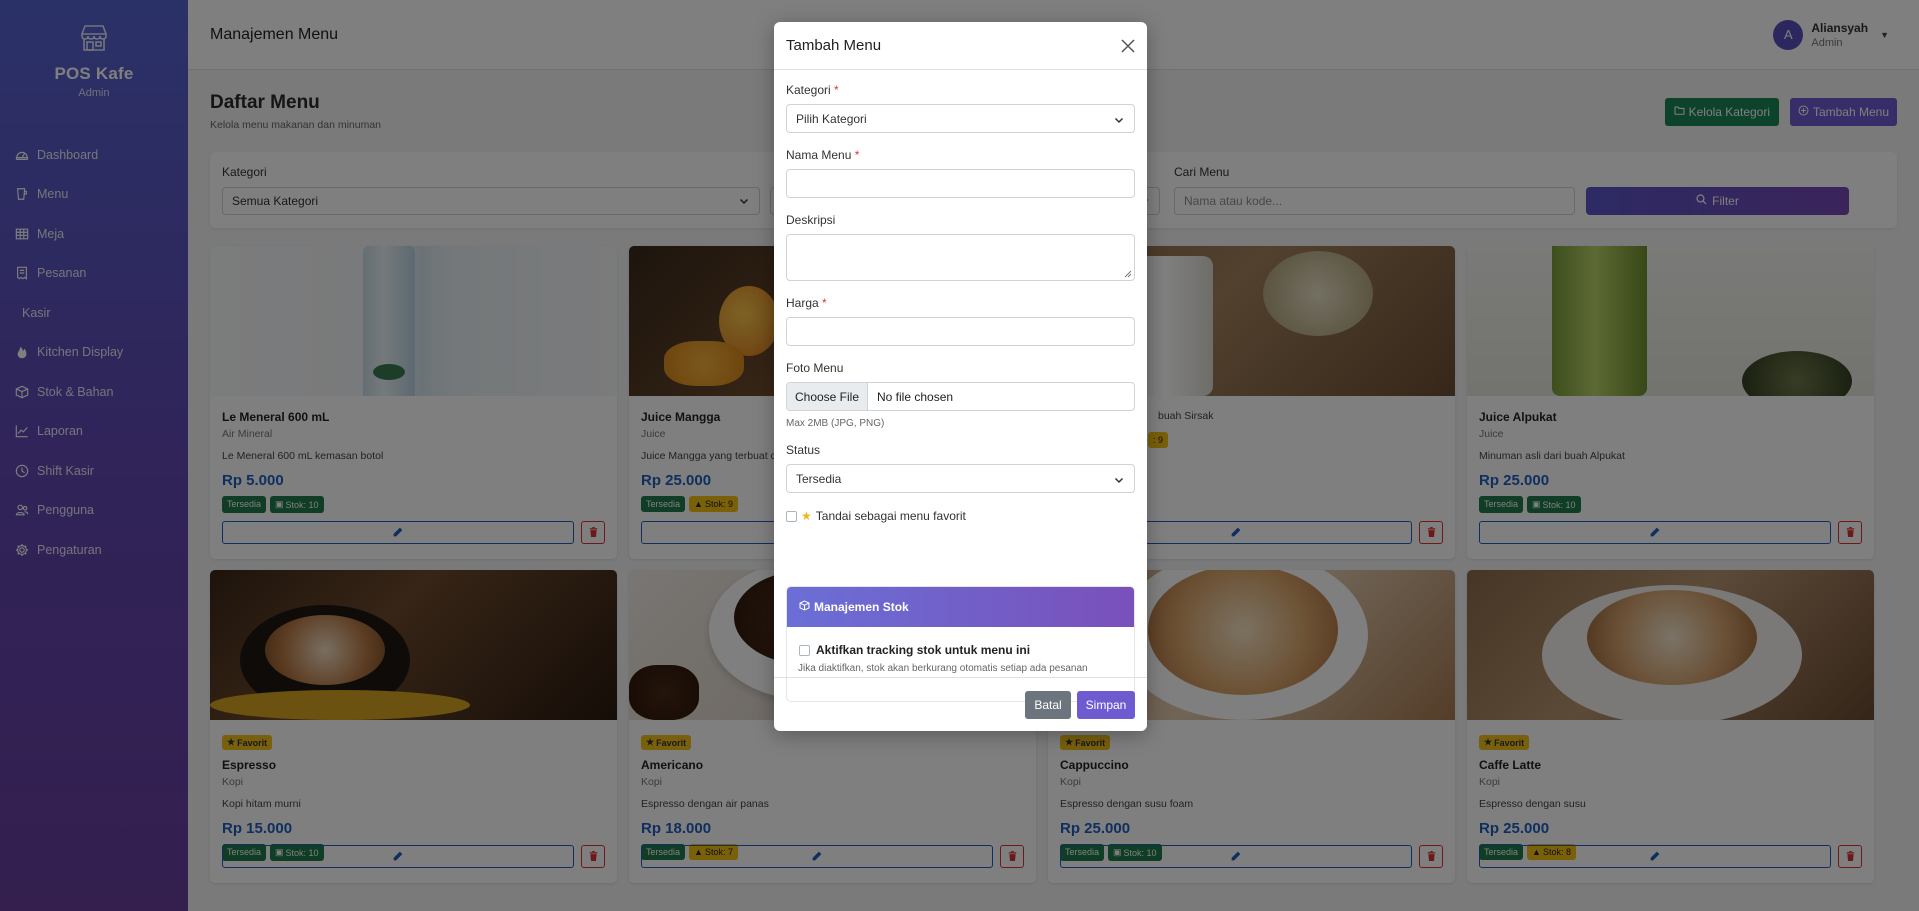 This screenshot has height=911, width=1919. I want to click on deskripsi-textarea, so click(960, 257).